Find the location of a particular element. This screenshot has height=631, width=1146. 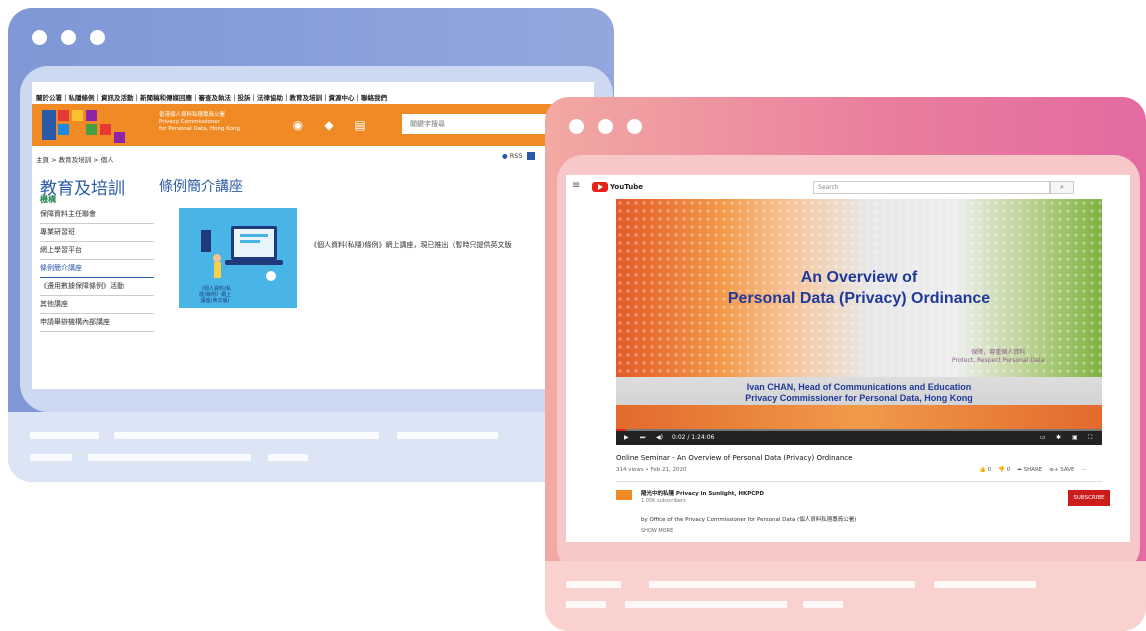

side-nav-item: 其他講座 is located at coordinates (97, 305).